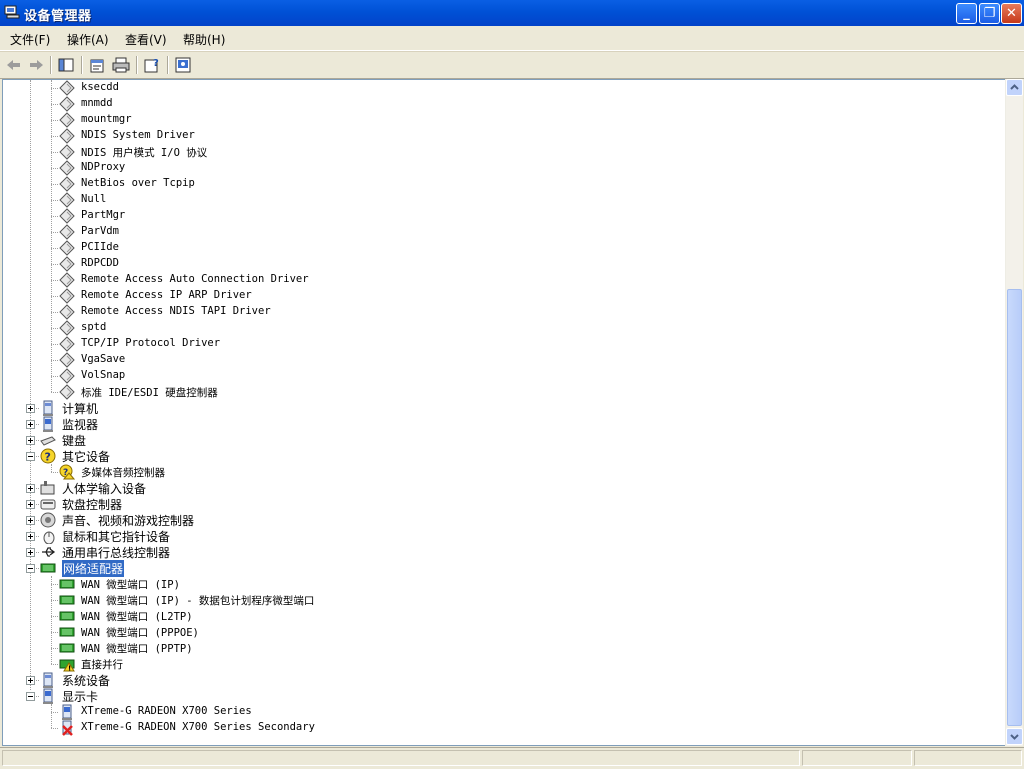 The image size is (1024, 769). What do you see at coordinates (503, 328) in the screenshot?
I see `tree-item-driver: sptd` at bounding box center [503, 328].